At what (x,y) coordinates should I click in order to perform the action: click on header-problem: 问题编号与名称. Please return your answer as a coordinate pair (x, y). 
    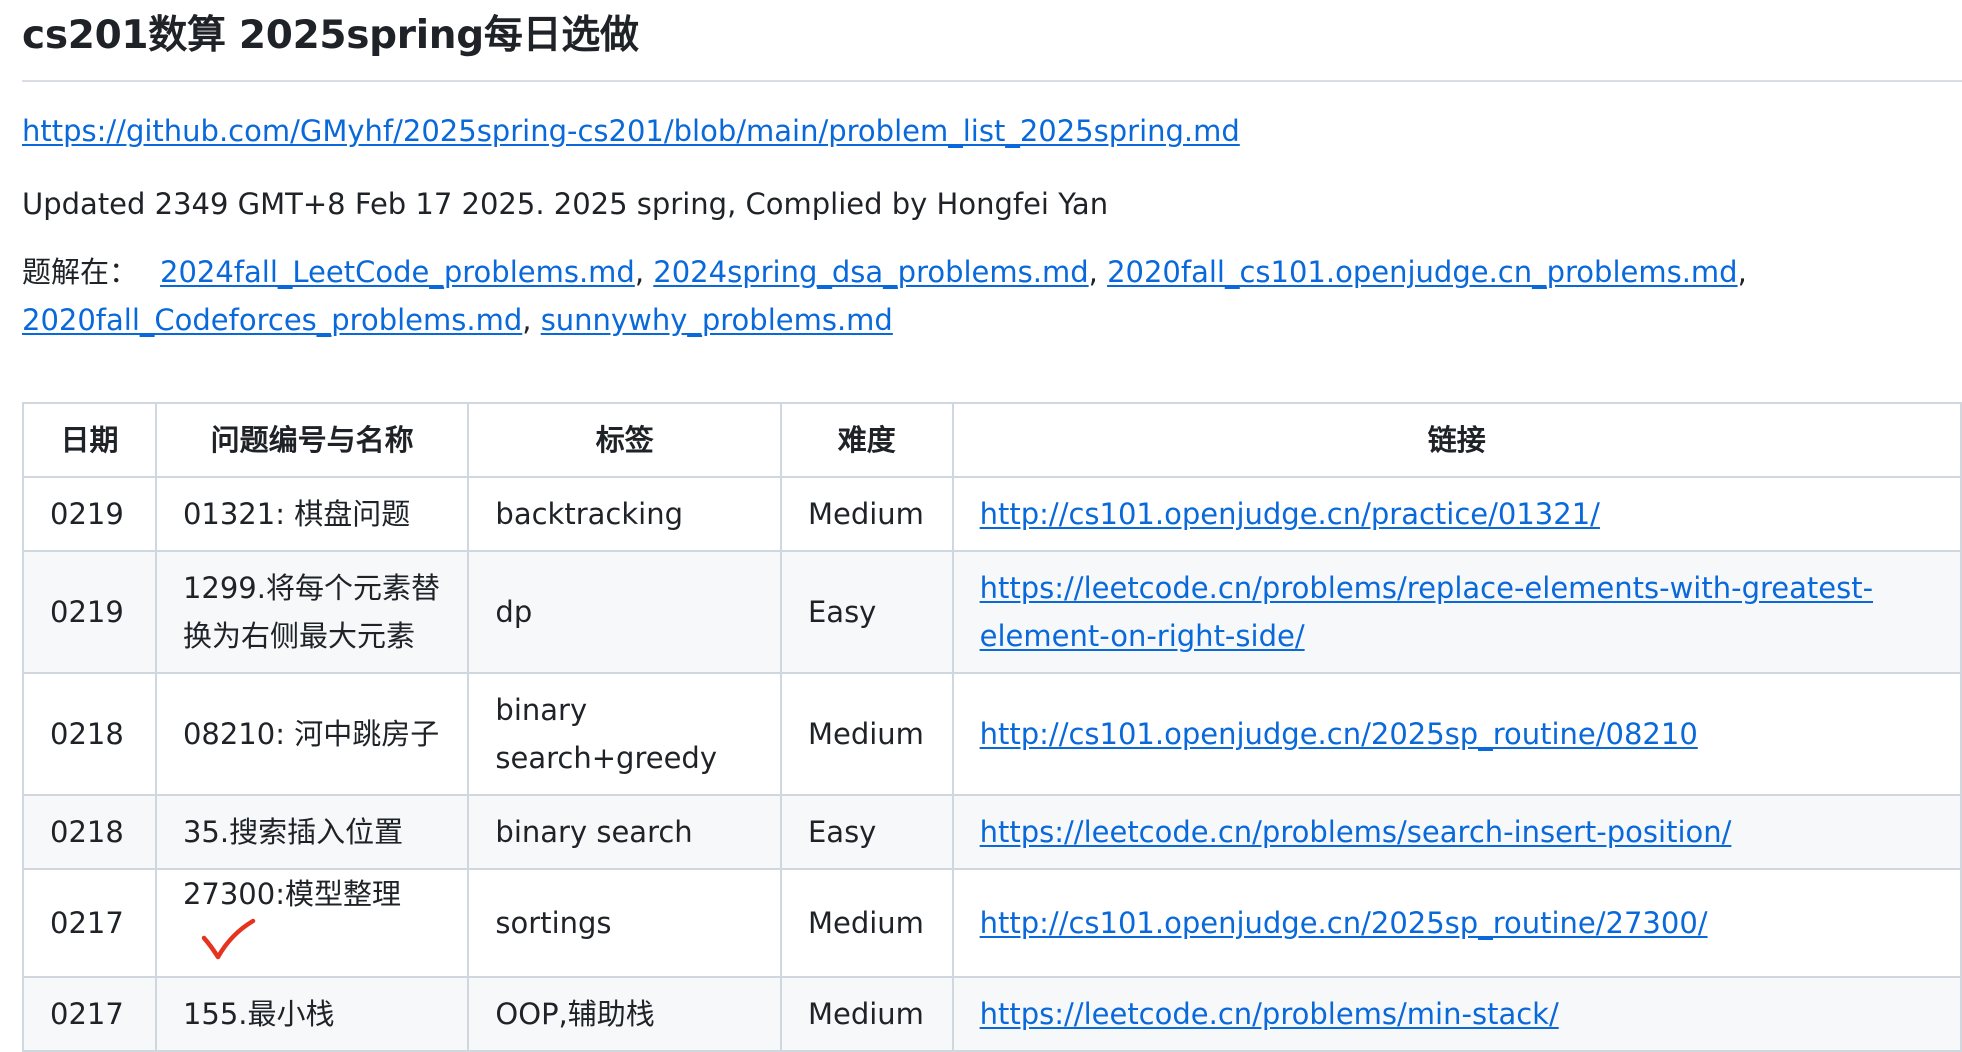
    Looking at the image, I should click on (312, 440).